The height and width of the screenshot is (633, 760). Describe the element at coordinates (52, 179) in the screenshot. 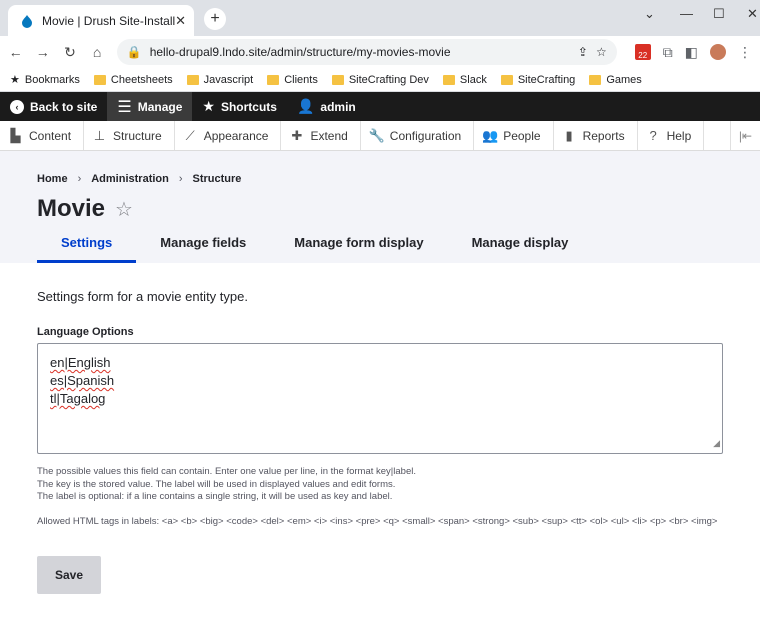

I see `breadcrumb-home: Home` at that location.